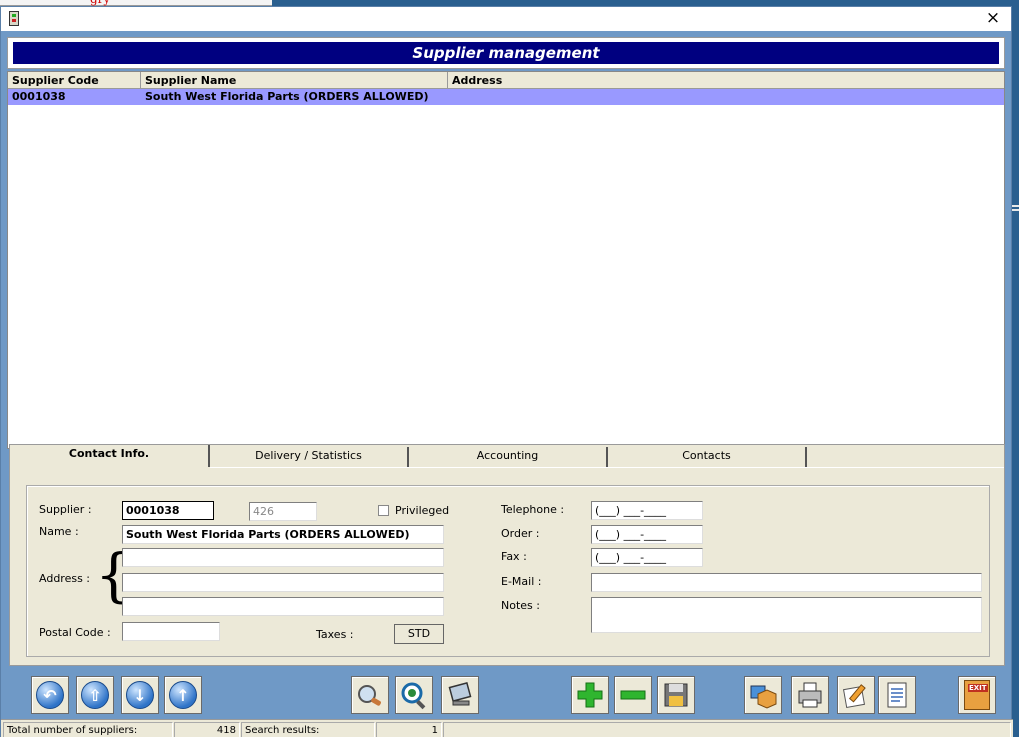  Describe the element at coordinates (283, 511) in the screenshot. I see `supplier-id-field: 426` at that location.